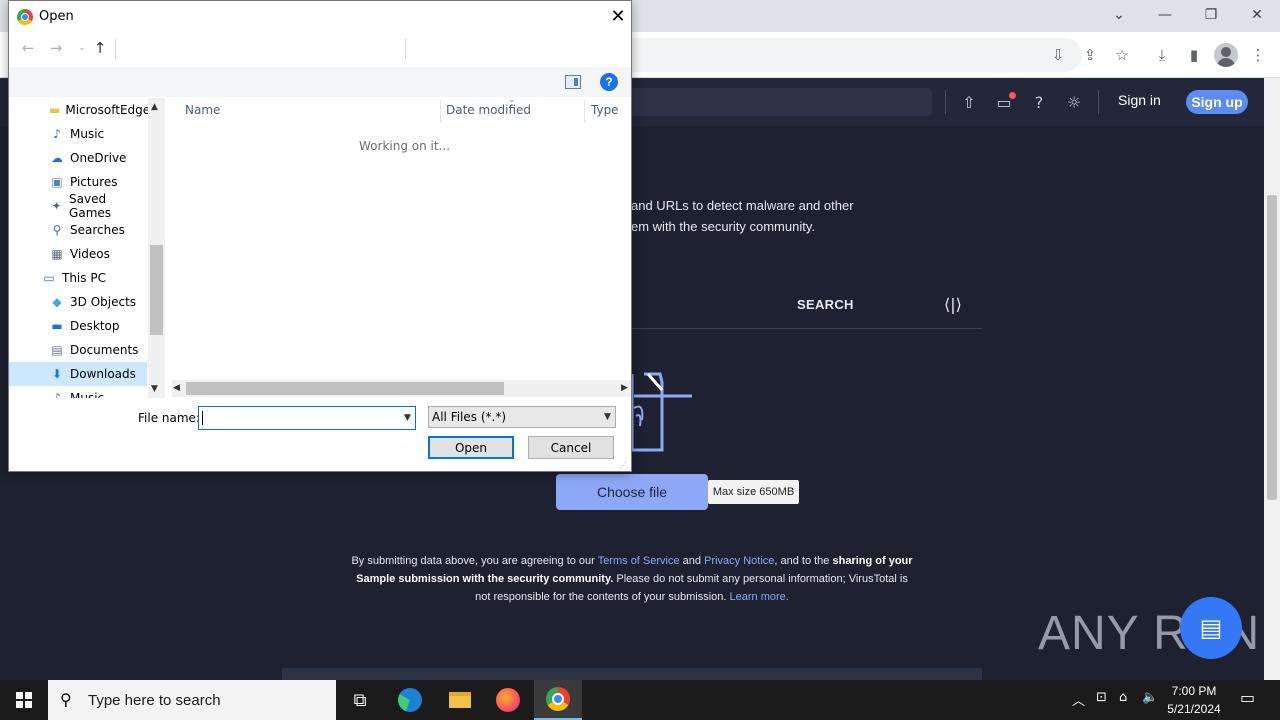 Image resolution: width=1280 pixels, height=720 pixels. What do you see at coordinates (1058, 55) in the screenshot?
I see `install-app-icon: ⇩` at bounding box center [1058, 55].